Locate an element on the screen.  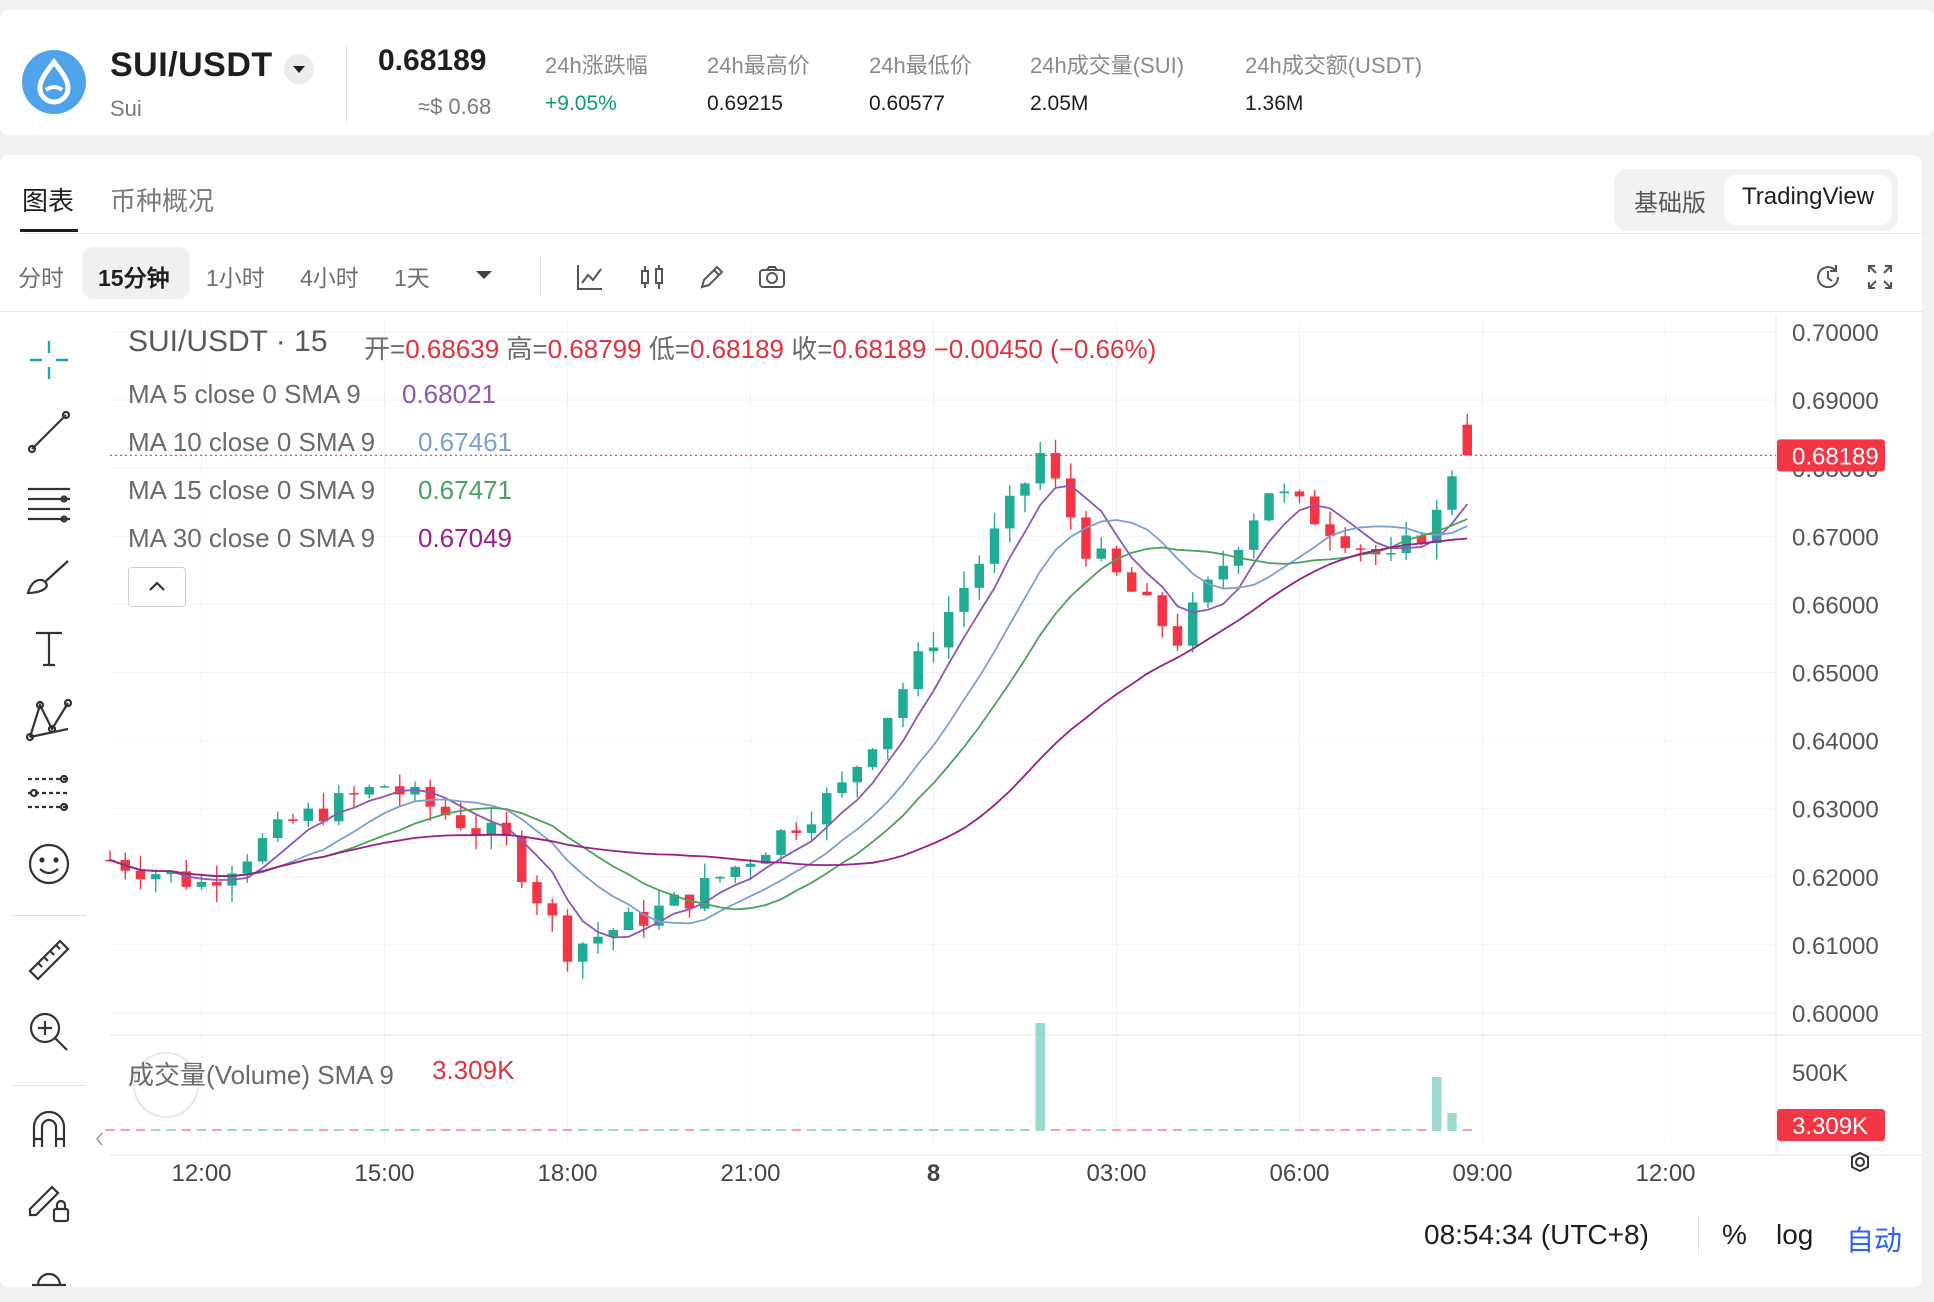
log-scale-button: log is located at coordinates (1794, 1235).